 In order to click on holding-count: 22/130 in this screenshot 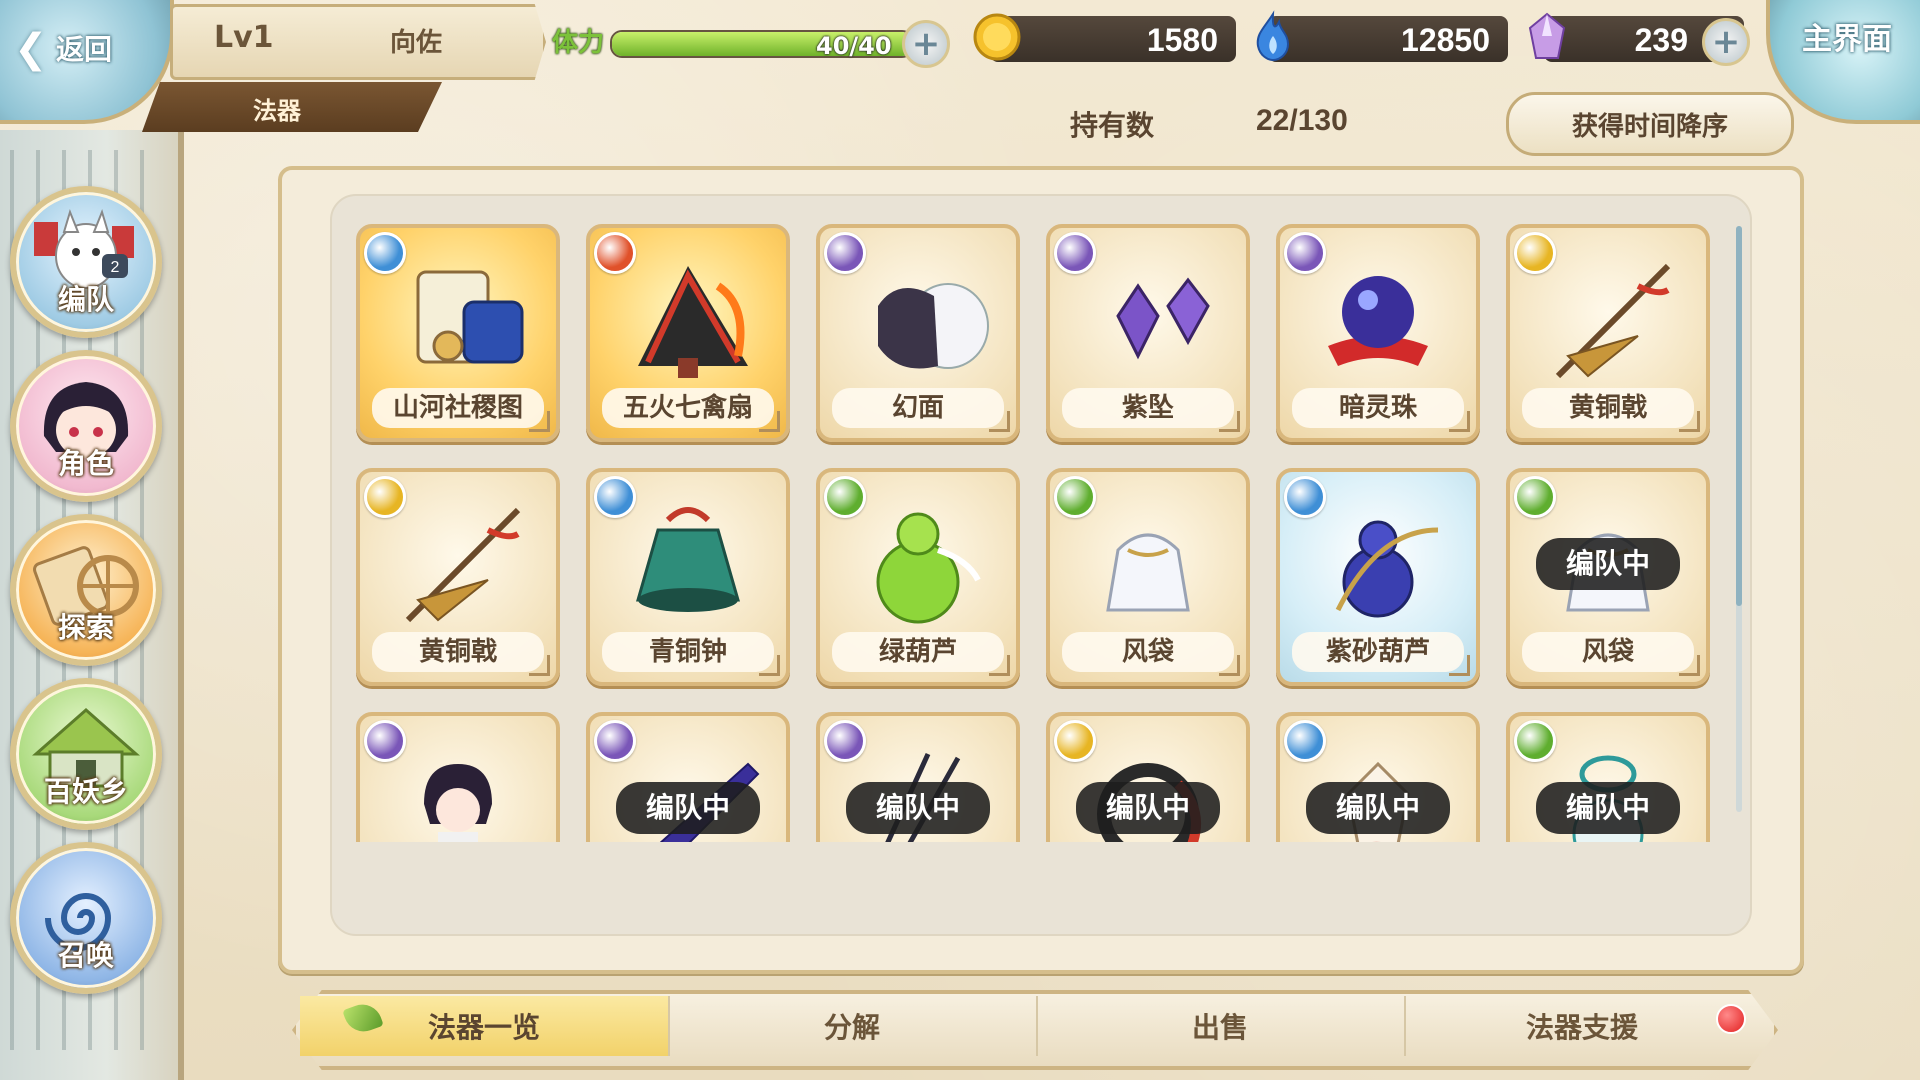, I will do `click(1302, 120)`.